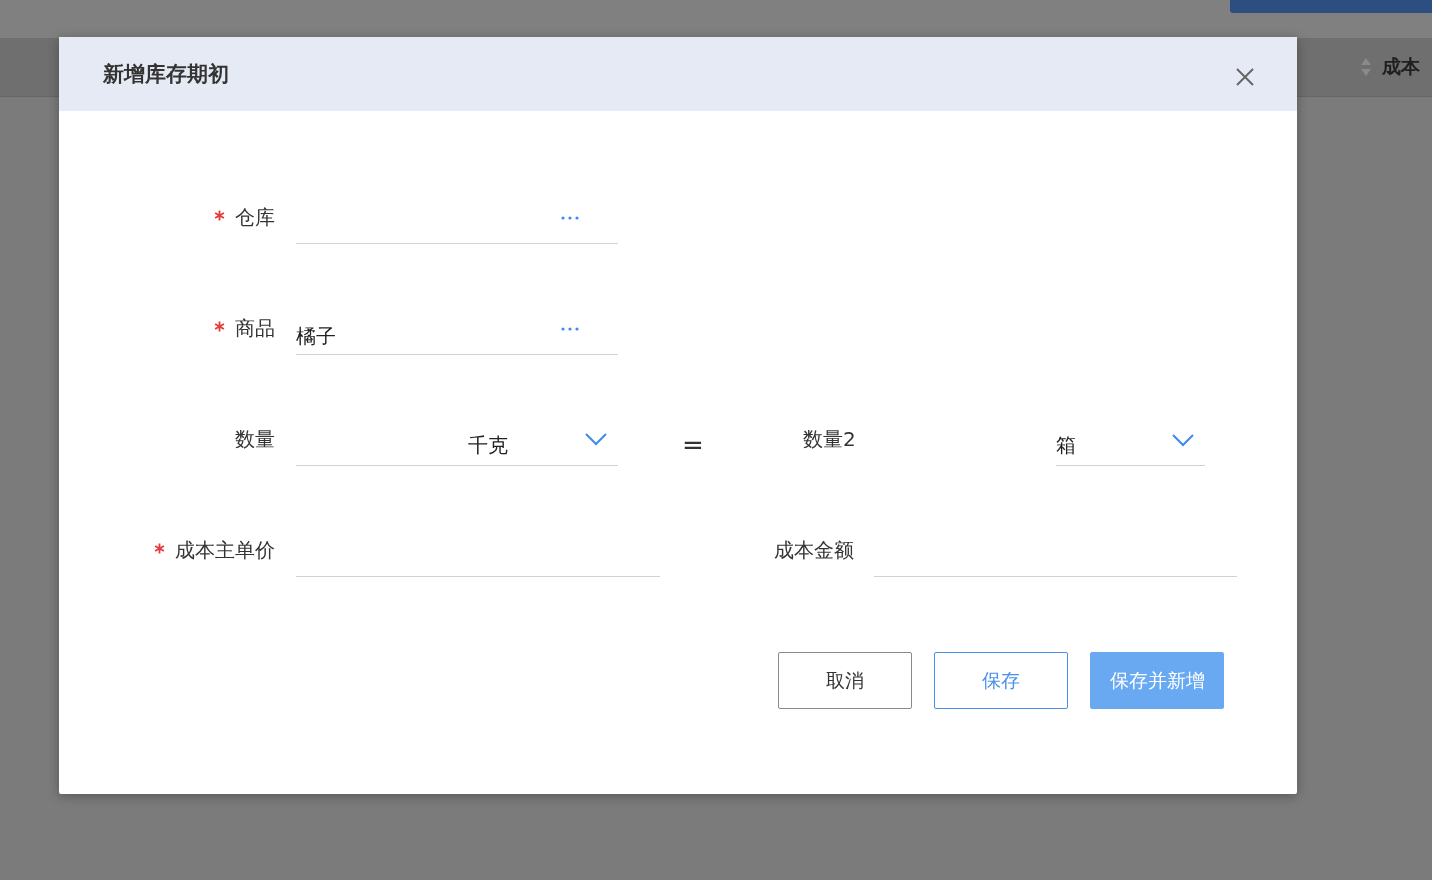 The image size is (1432, 880). What do you see at coordinates (1245, 77) in the screenshot?
I see `close-icon` at bounding box center [1245, 77].